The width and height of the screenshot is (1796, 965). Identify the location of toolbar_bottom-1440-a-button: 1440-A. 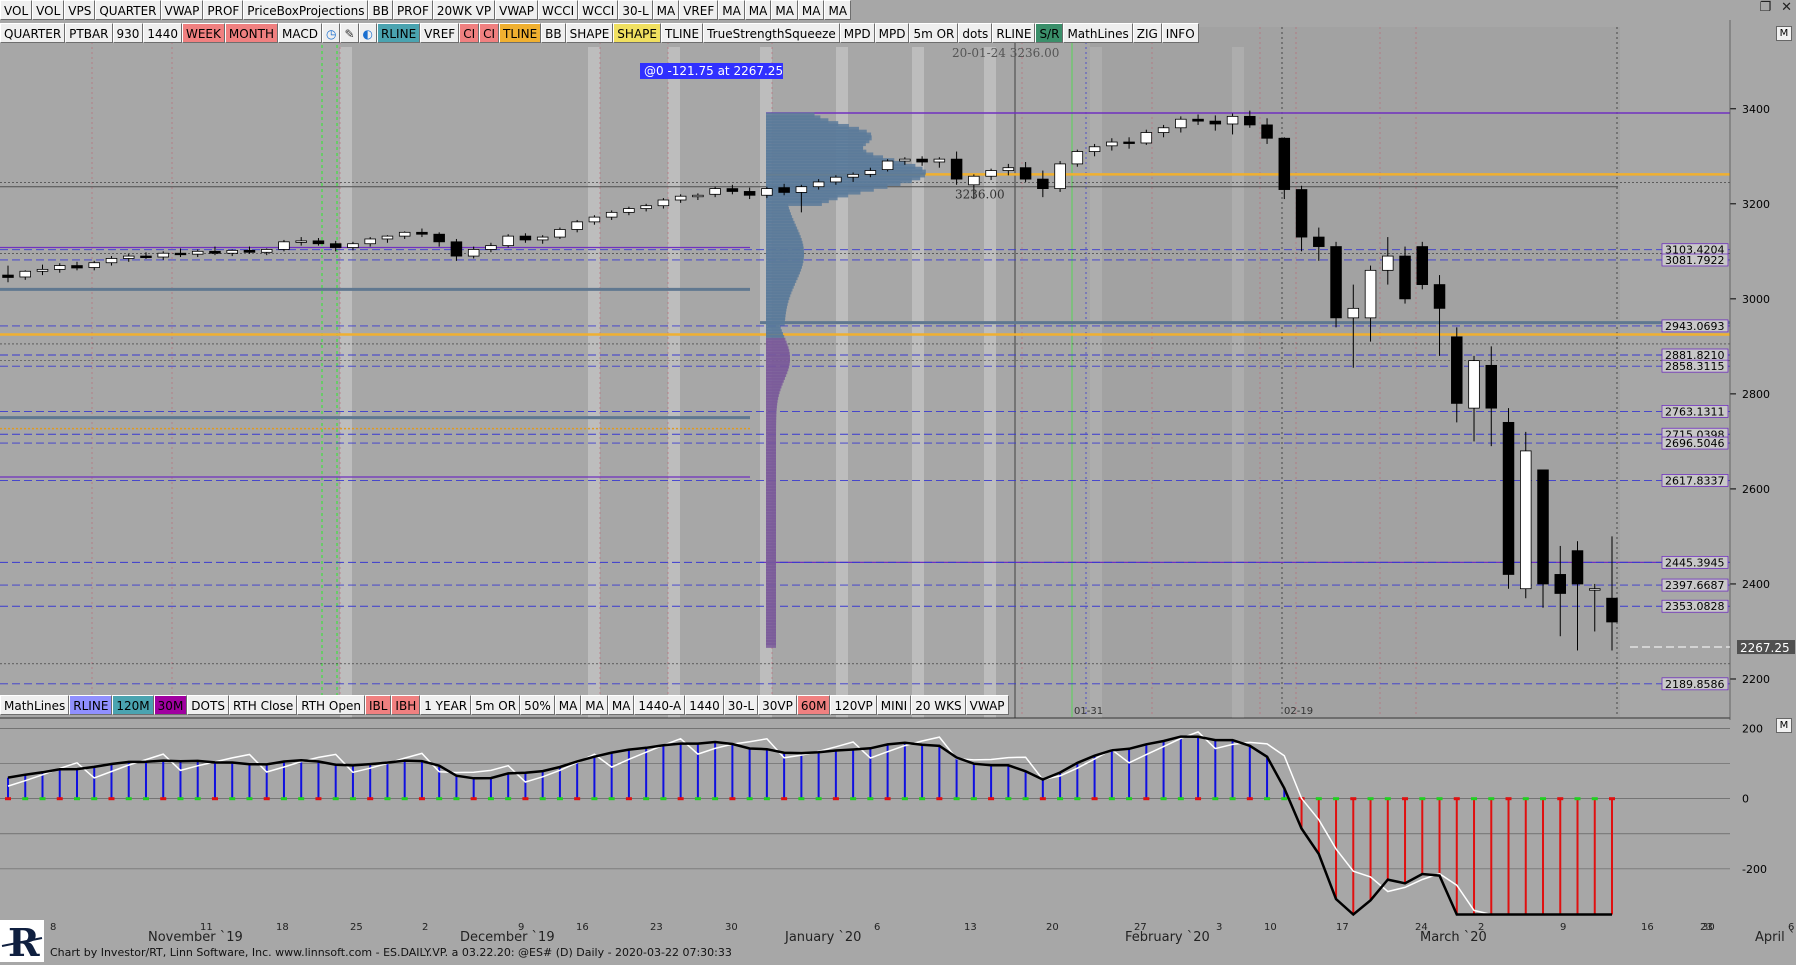
(660, 705).